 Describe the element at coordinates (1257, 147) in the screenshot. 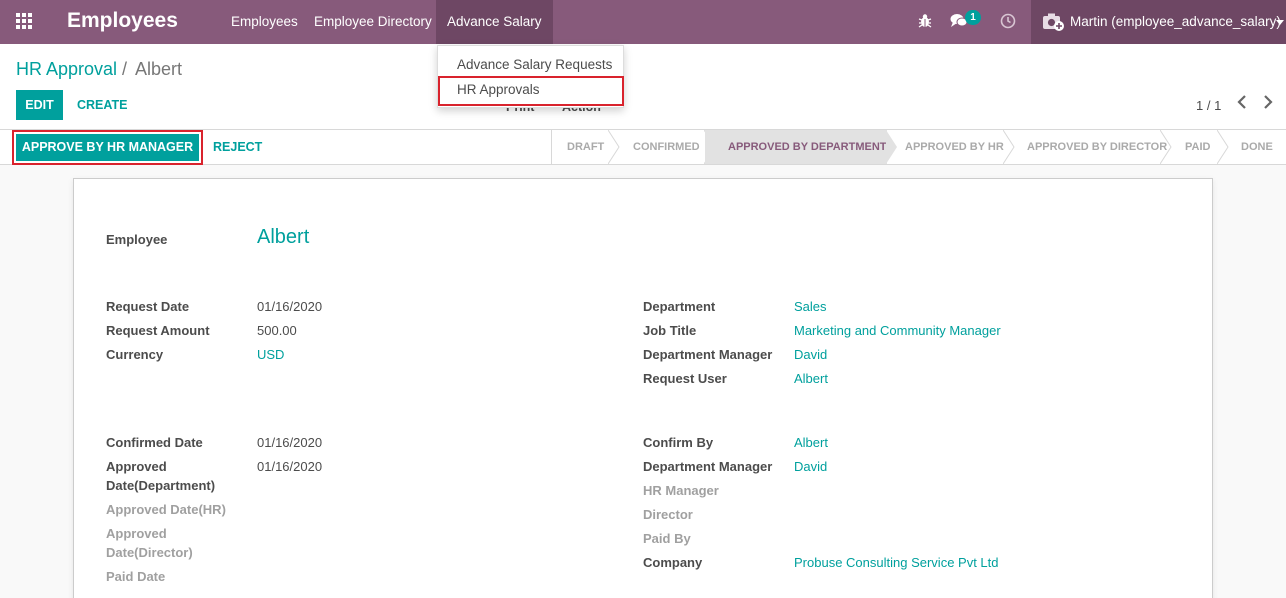

I see `stage-done: DONE` at that location.